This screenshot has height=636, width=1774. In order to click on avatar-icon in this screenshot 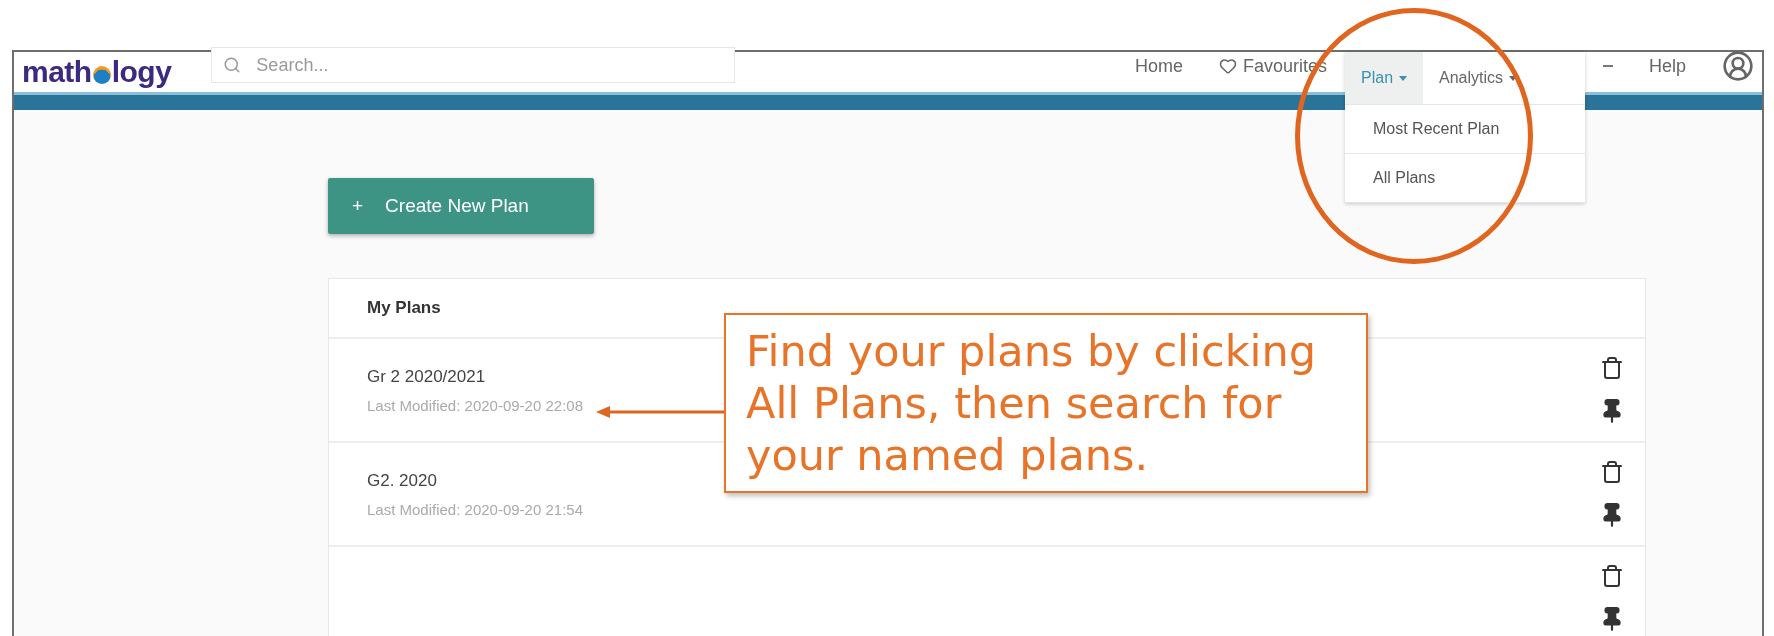, I will do `click(1738, 66)`.